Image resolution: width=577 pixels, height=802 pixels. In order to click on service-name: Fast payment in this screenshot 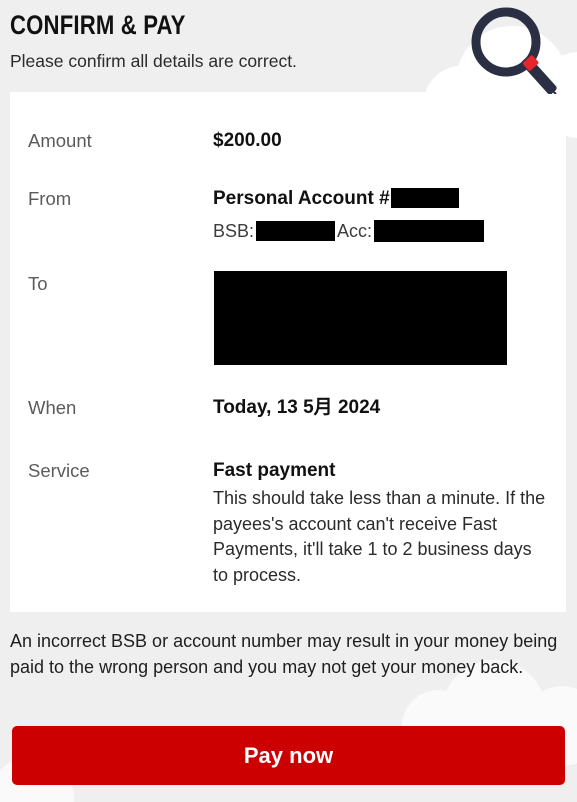, I will do `click(274, 470)`.